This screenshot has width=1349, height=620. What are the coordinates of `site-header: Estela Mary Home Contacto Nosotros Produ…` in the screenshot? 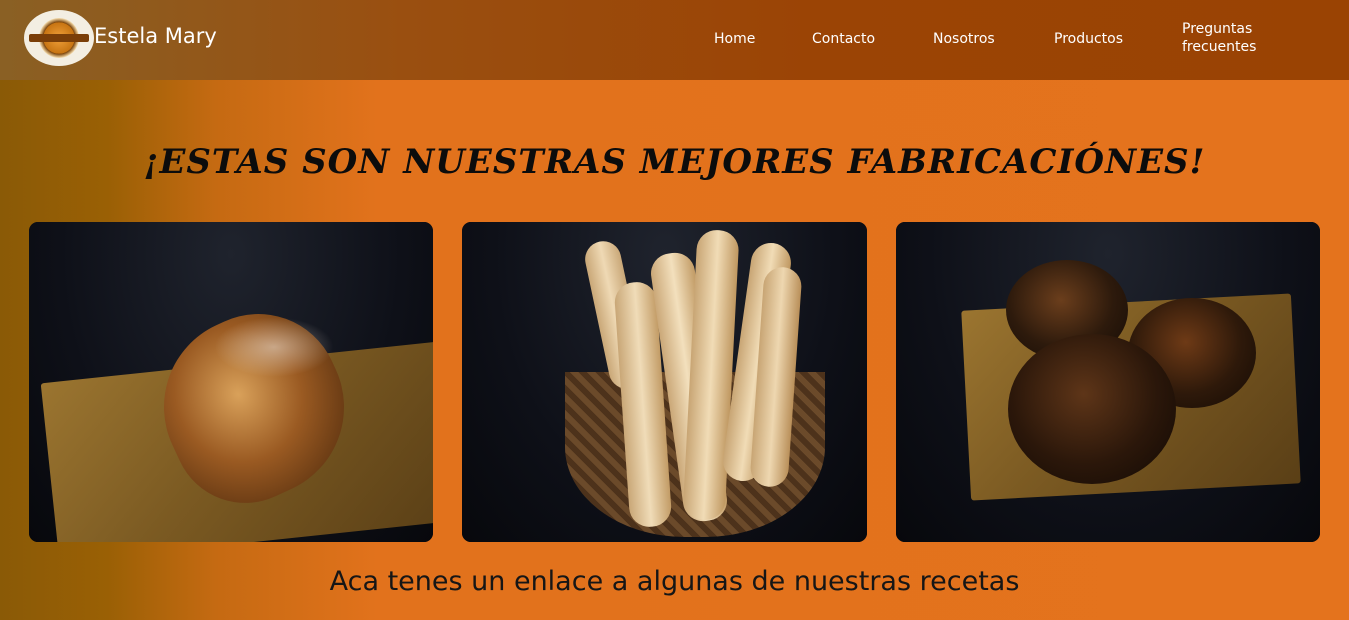 It's located at (674, 40).